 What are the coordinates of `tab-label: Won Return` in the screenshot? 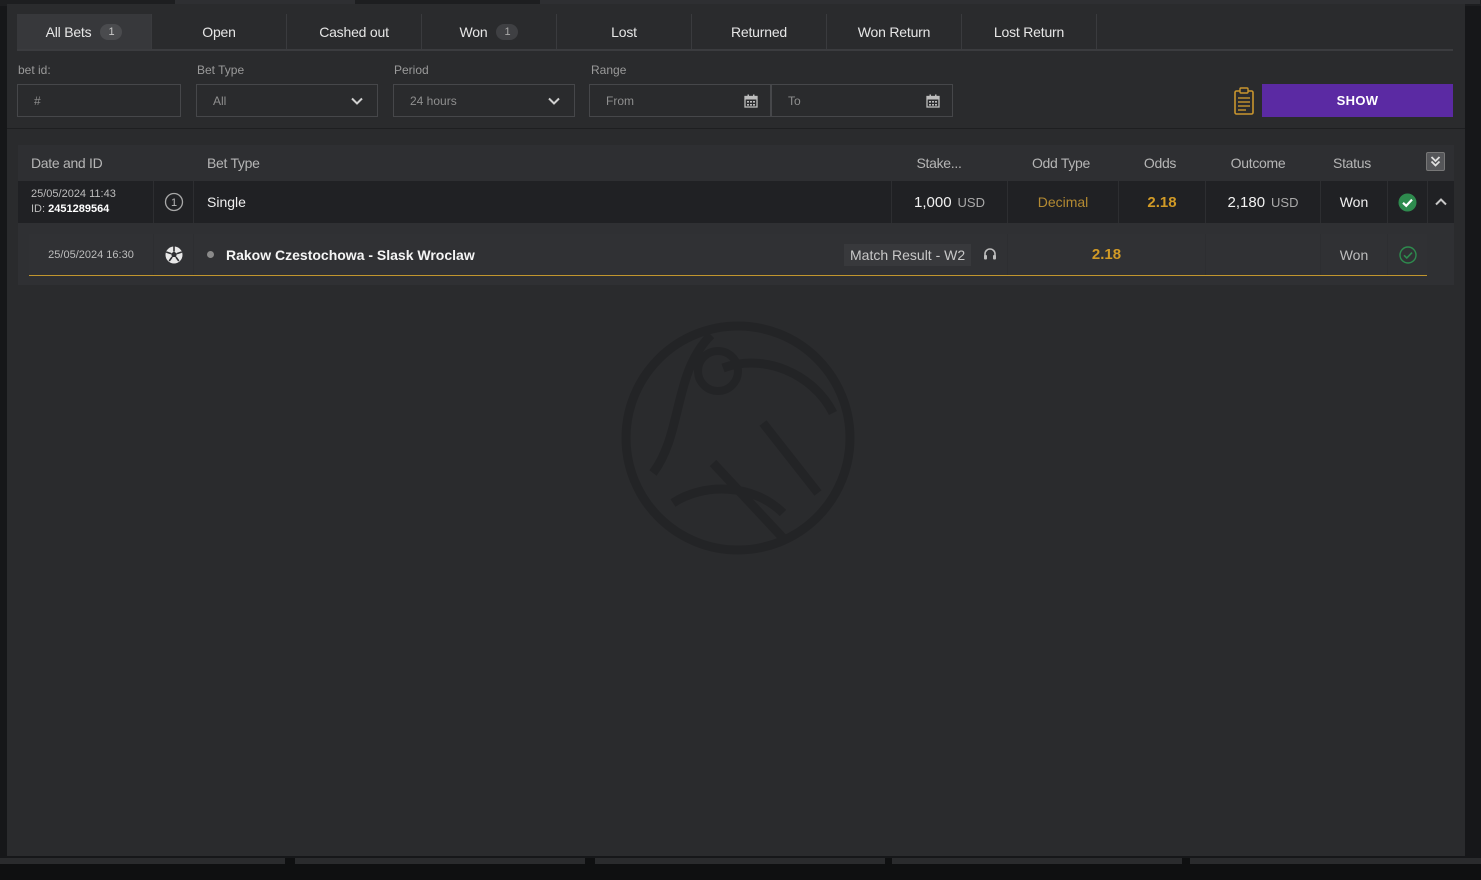 It's located at (894, 32).